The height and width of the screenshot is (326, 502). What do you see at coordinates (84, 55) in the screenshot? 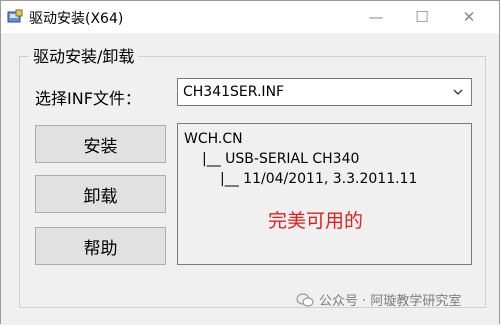
I see `group-label: 驱动安装/卸载` at bounding box center [84, 55].